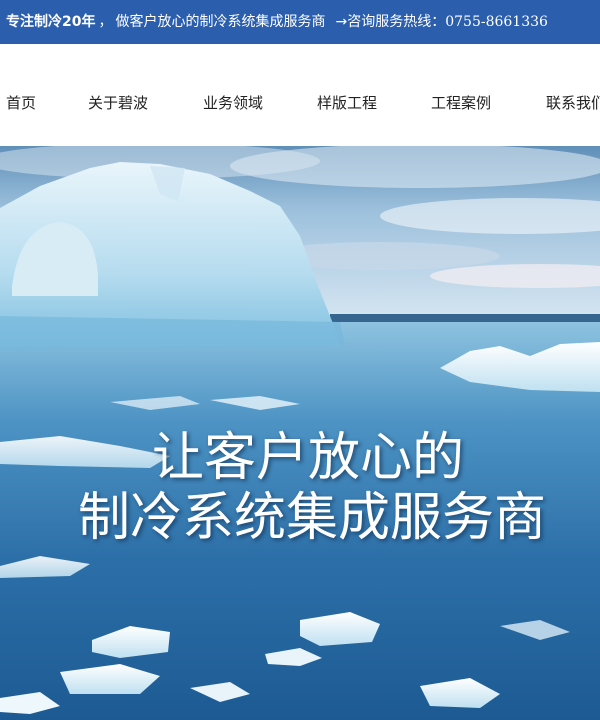 Image resolution: width=600 pixels, height=720 pixels. What do you see at coordinates (341, 22) in the screenshot?
I see `arrow-icon: →` at bounding box center [341, 22].